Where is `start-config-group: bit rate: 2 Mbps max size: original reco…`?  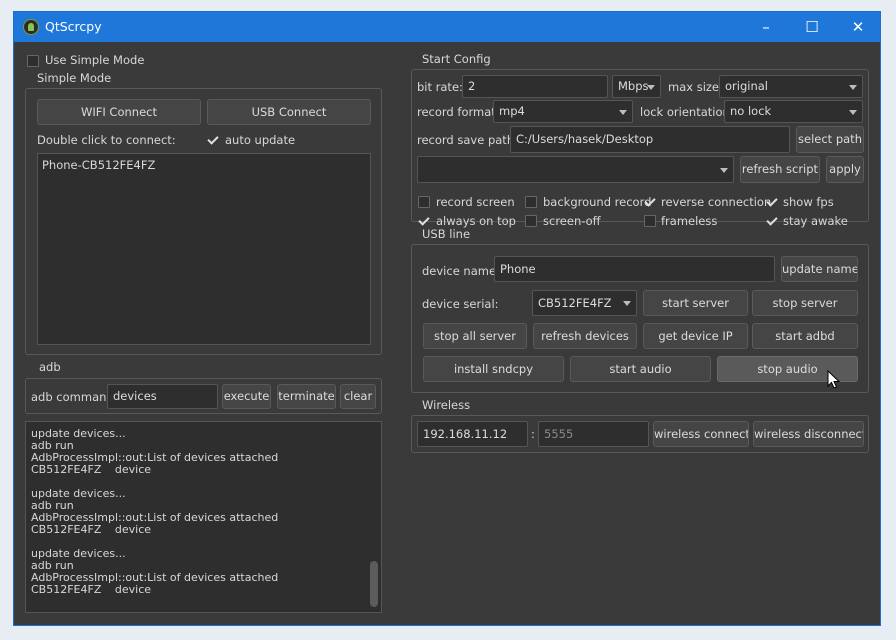 start-config-group: bit rate: 2 Mbps max size: original reco… is located at coordinates (640, 148).